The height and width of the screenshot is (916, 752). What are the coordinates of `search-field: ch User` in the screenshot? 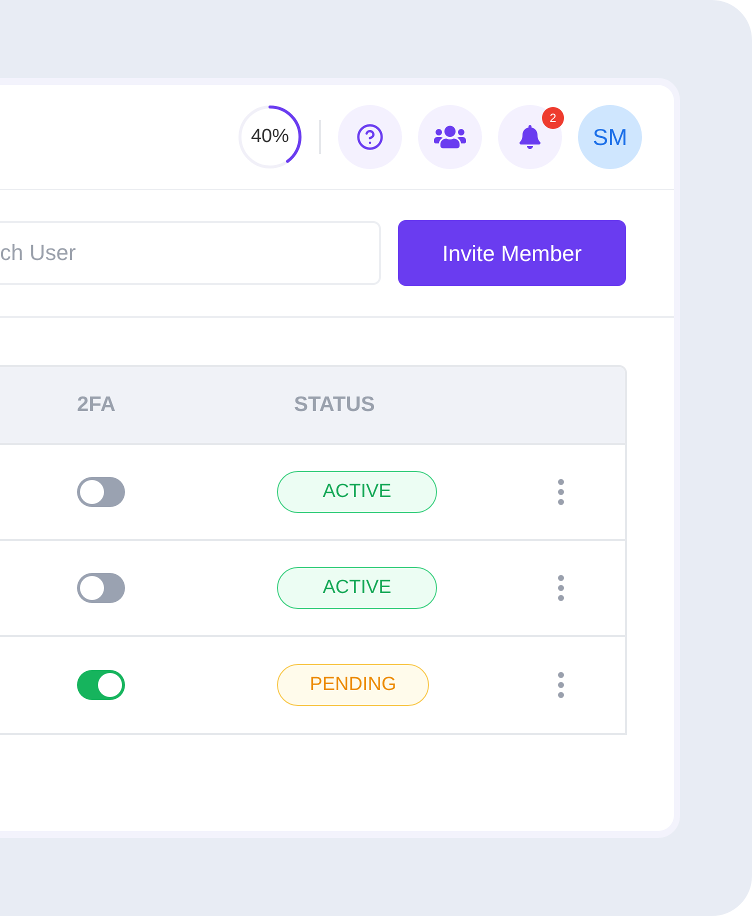 It's located at (190, 253).